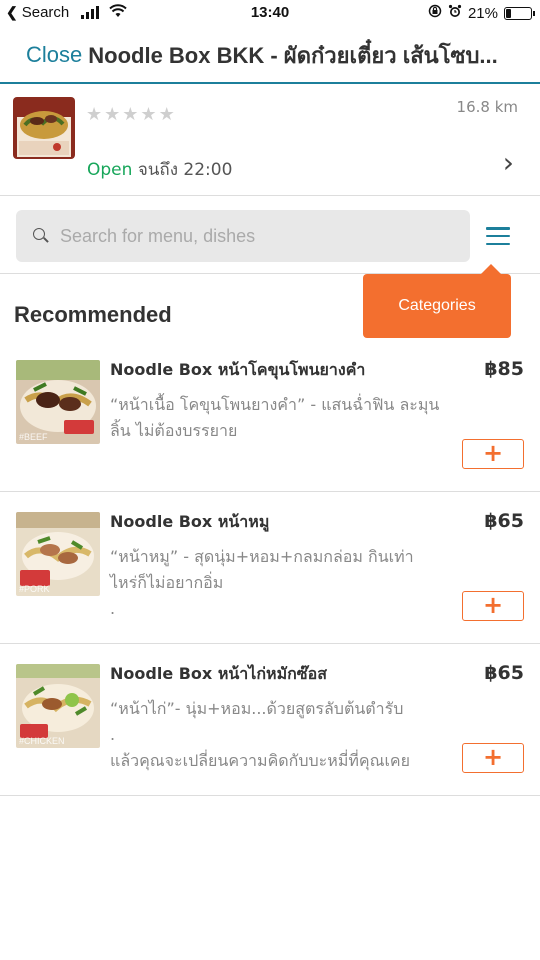  I want to click on section-title: Recommended, so click(93, 314).